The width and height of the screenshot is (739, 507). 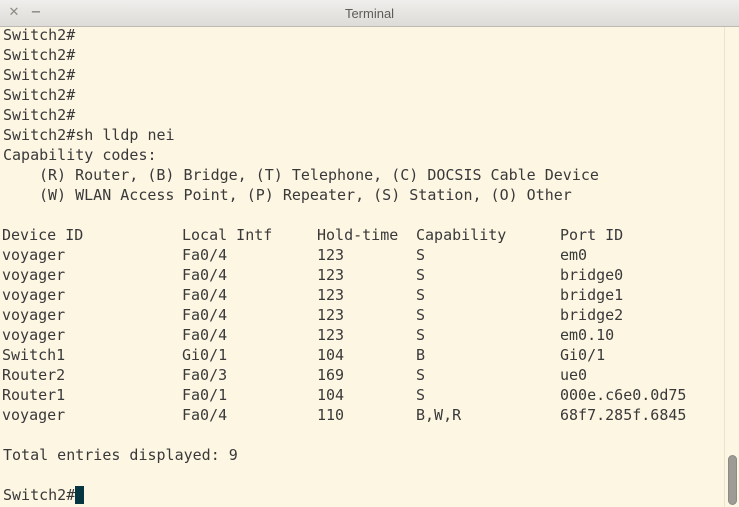 I want to click on header-hold-time: Hold-time, so click(x=358, y=235).